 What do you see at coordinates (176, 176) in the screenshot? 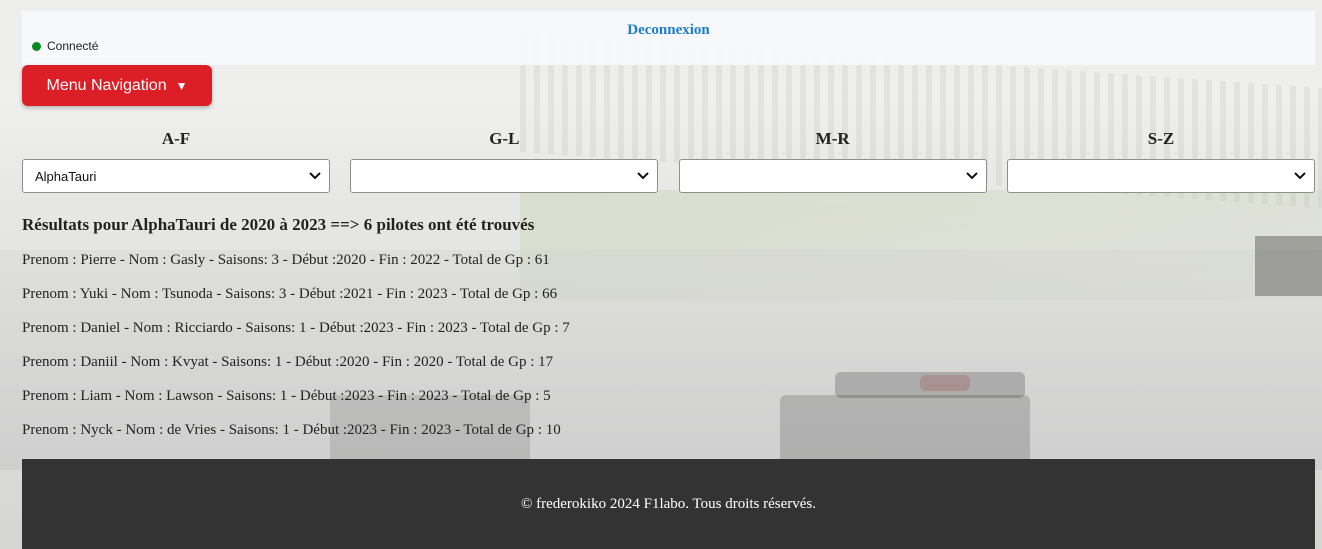
I see `team-select-a-f: AlphaTauri` at bounding box center [176, 176].